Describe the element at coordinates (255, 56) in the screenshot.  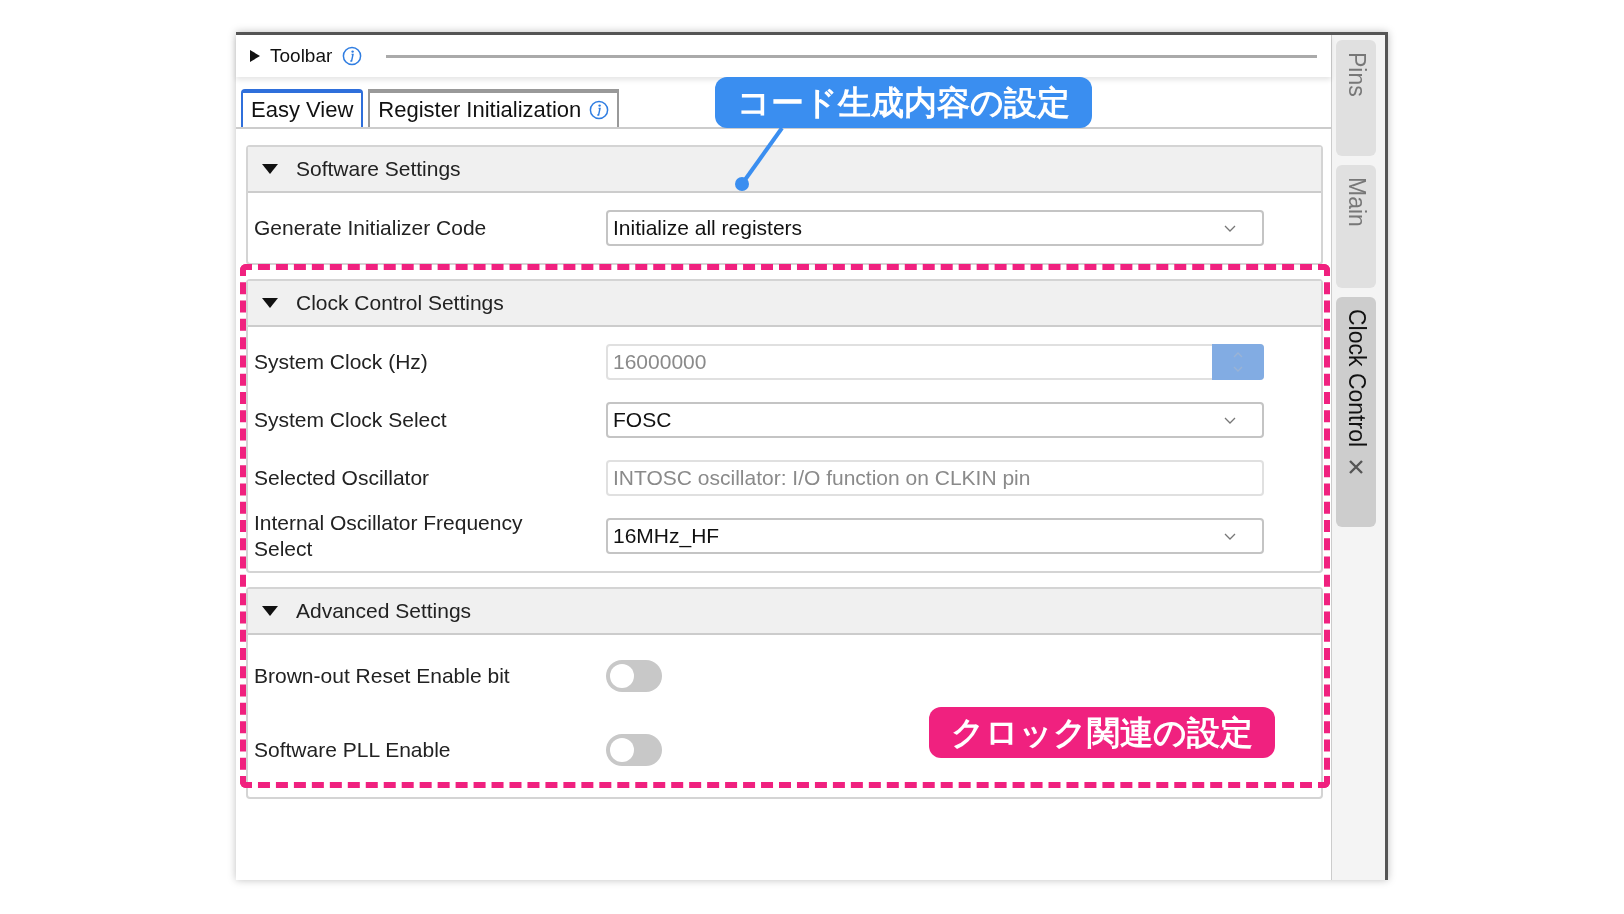
I see `expand-arrow-icon` at that location.